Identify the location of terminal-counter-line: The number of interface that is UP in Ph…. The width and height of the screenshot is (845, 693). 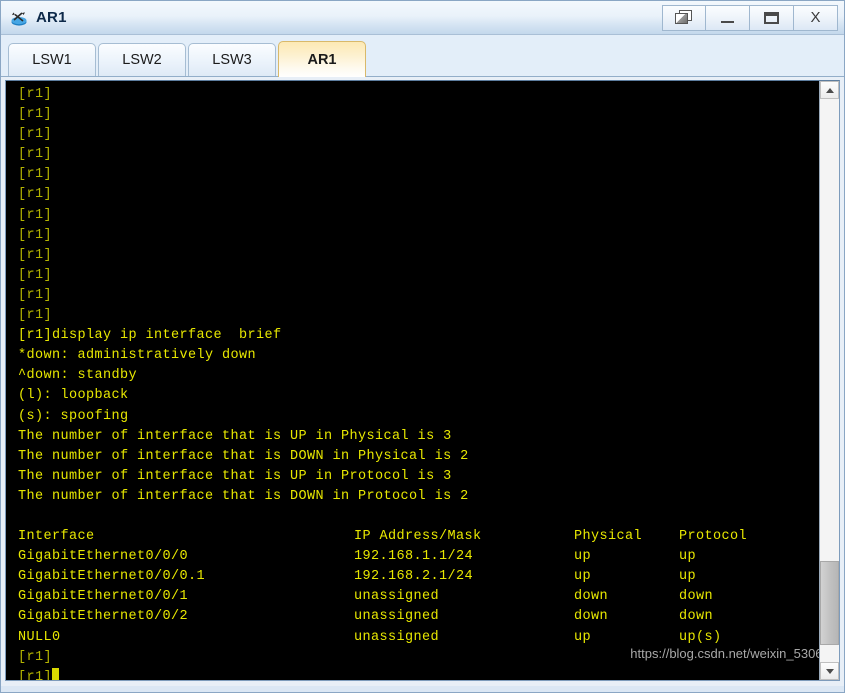
(235, 436).